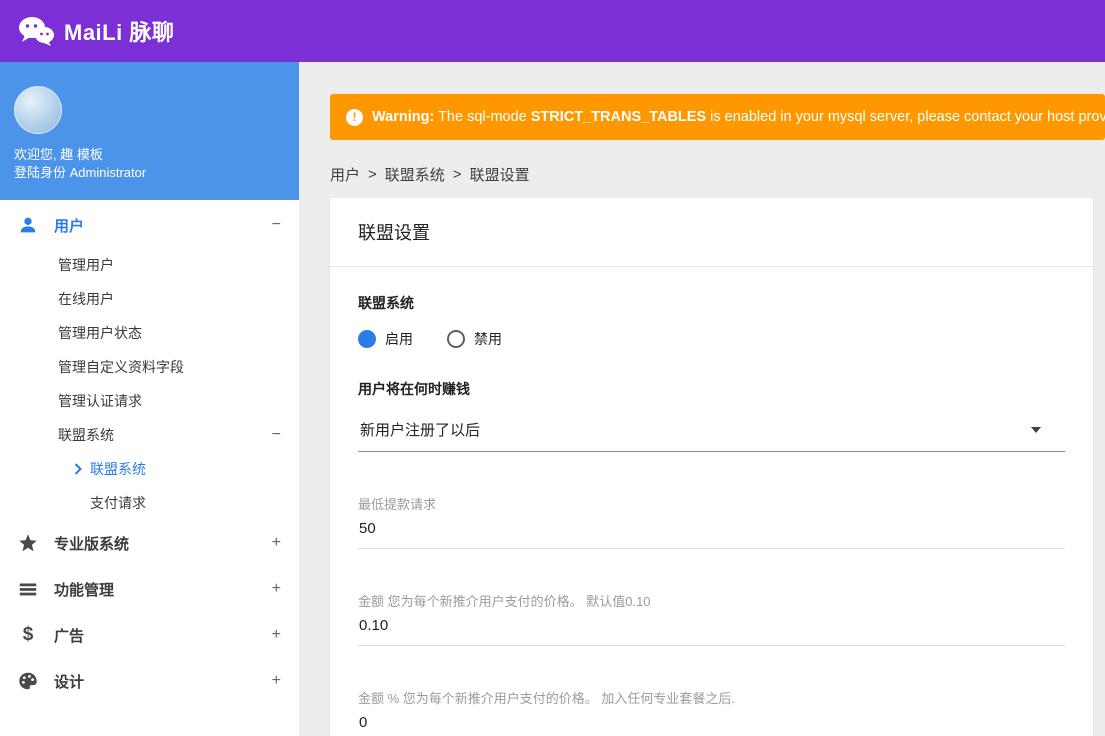  I want to click on sidebar-item-pro-system: 专业版系统 +, so click(149, 543).